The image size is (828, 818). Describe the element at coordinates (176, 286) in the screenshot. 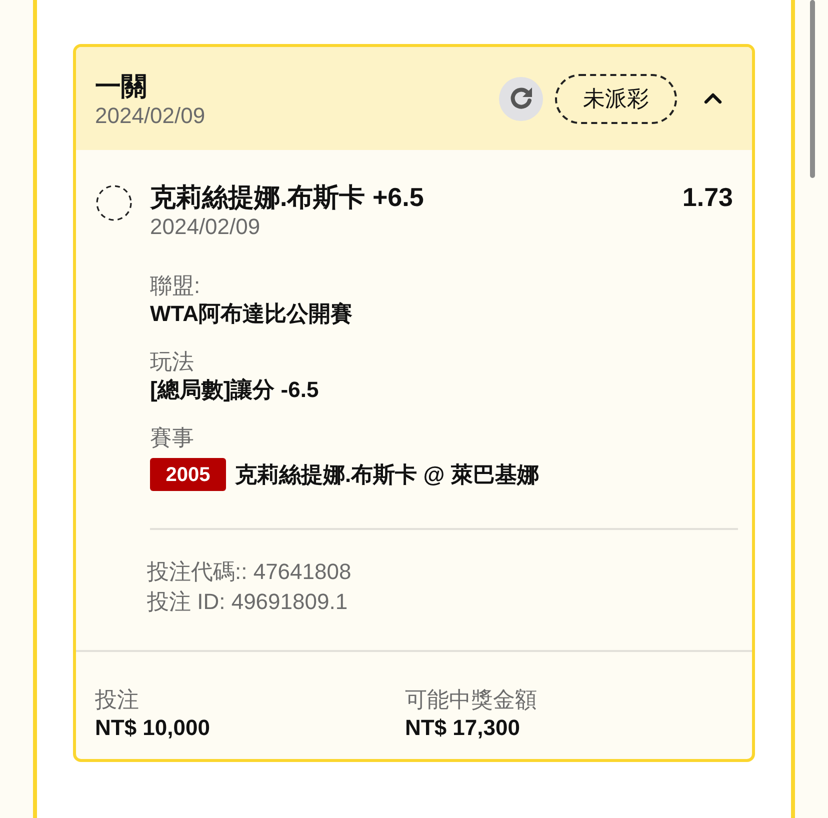

I see `detail-label: 聯盟:` at that location.